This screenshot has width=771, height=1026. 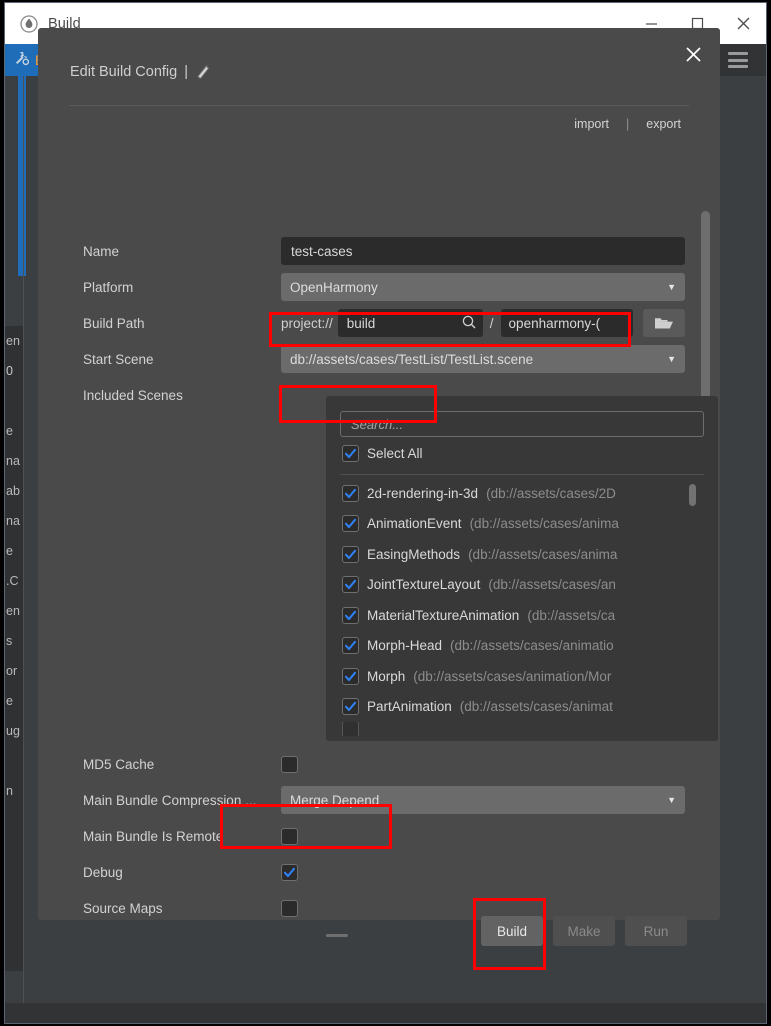 What do you see at coordinates (522, 676) in the screenshot?
I see `list-item: Morph (db://assets/cases/animation/Mor` at bounding box center [522, 676].